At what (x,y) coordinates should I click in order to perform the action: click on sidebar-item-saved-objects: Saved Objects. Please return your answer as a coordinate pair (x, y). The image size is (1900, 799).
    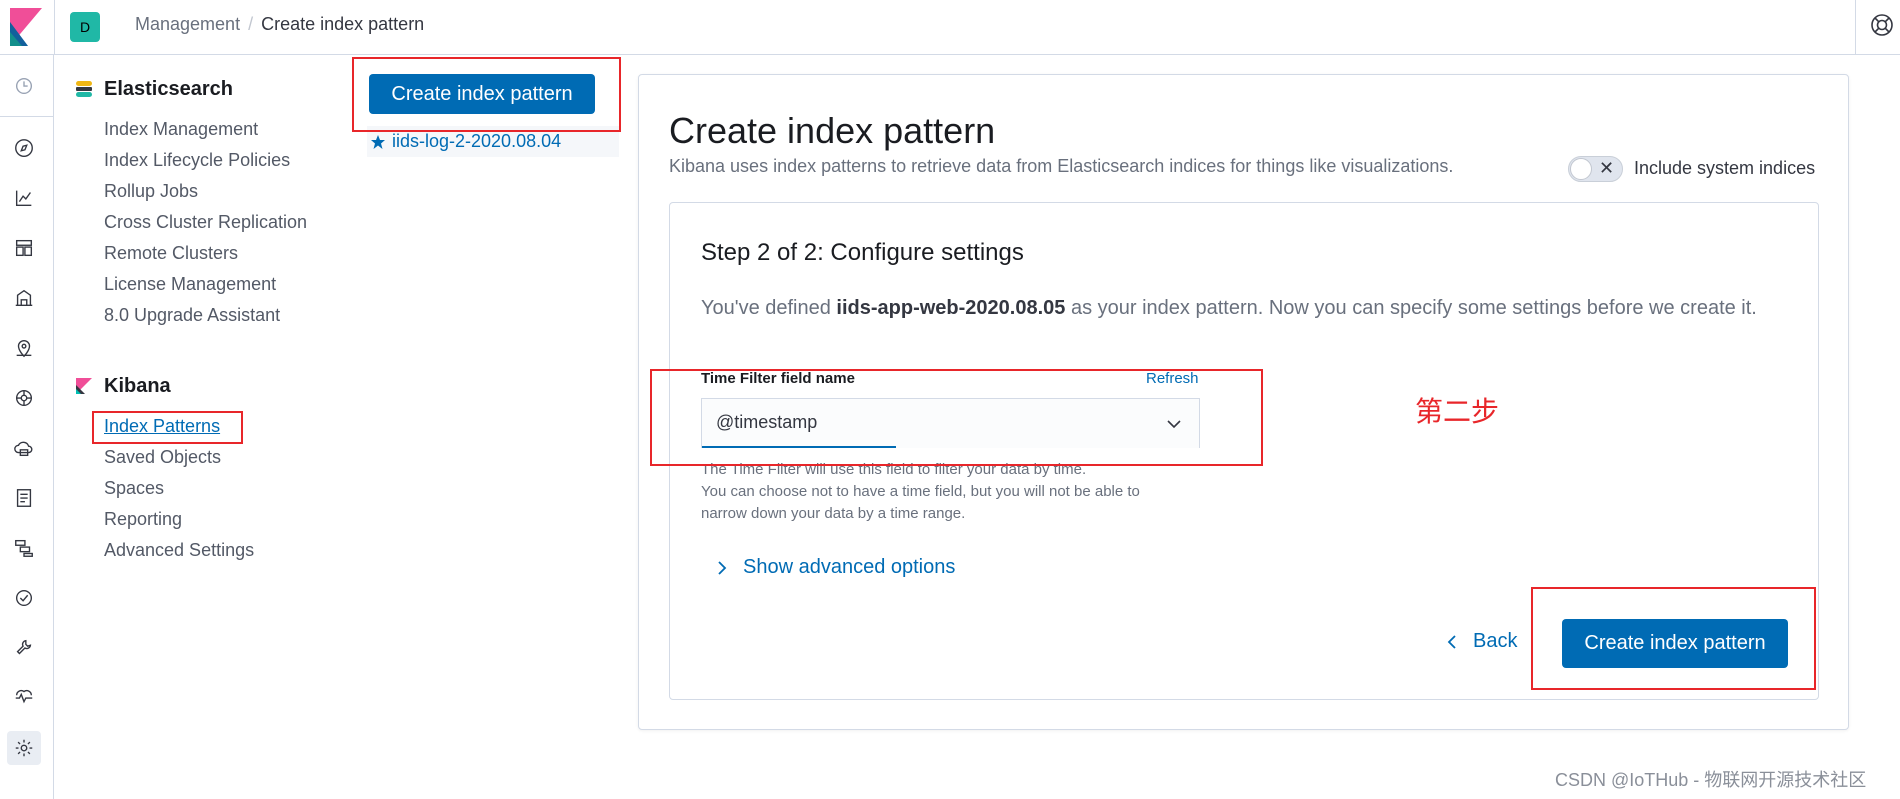
    Looking at the image, I should click on (162, 457).